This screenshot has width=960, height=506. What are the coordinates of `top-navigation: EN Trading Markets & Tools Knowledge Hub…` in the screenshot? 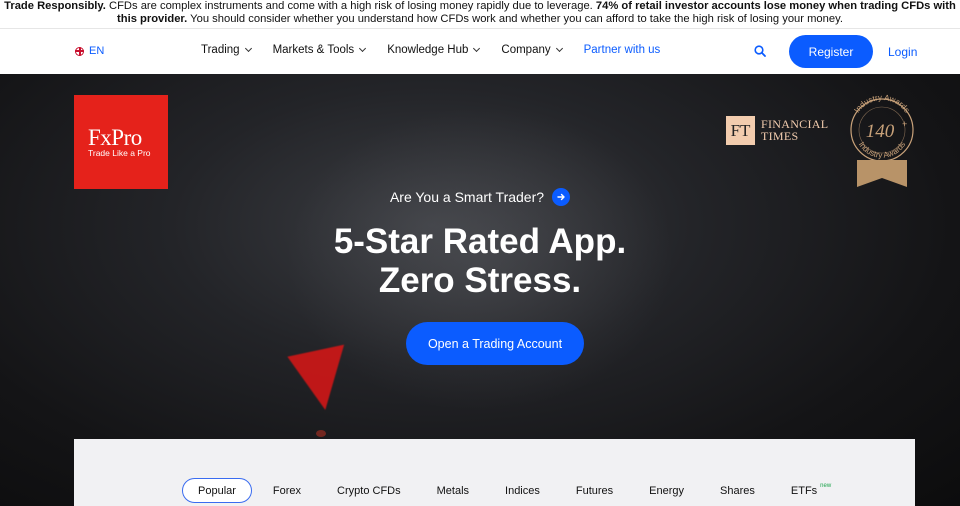 It's located at (480, 51).